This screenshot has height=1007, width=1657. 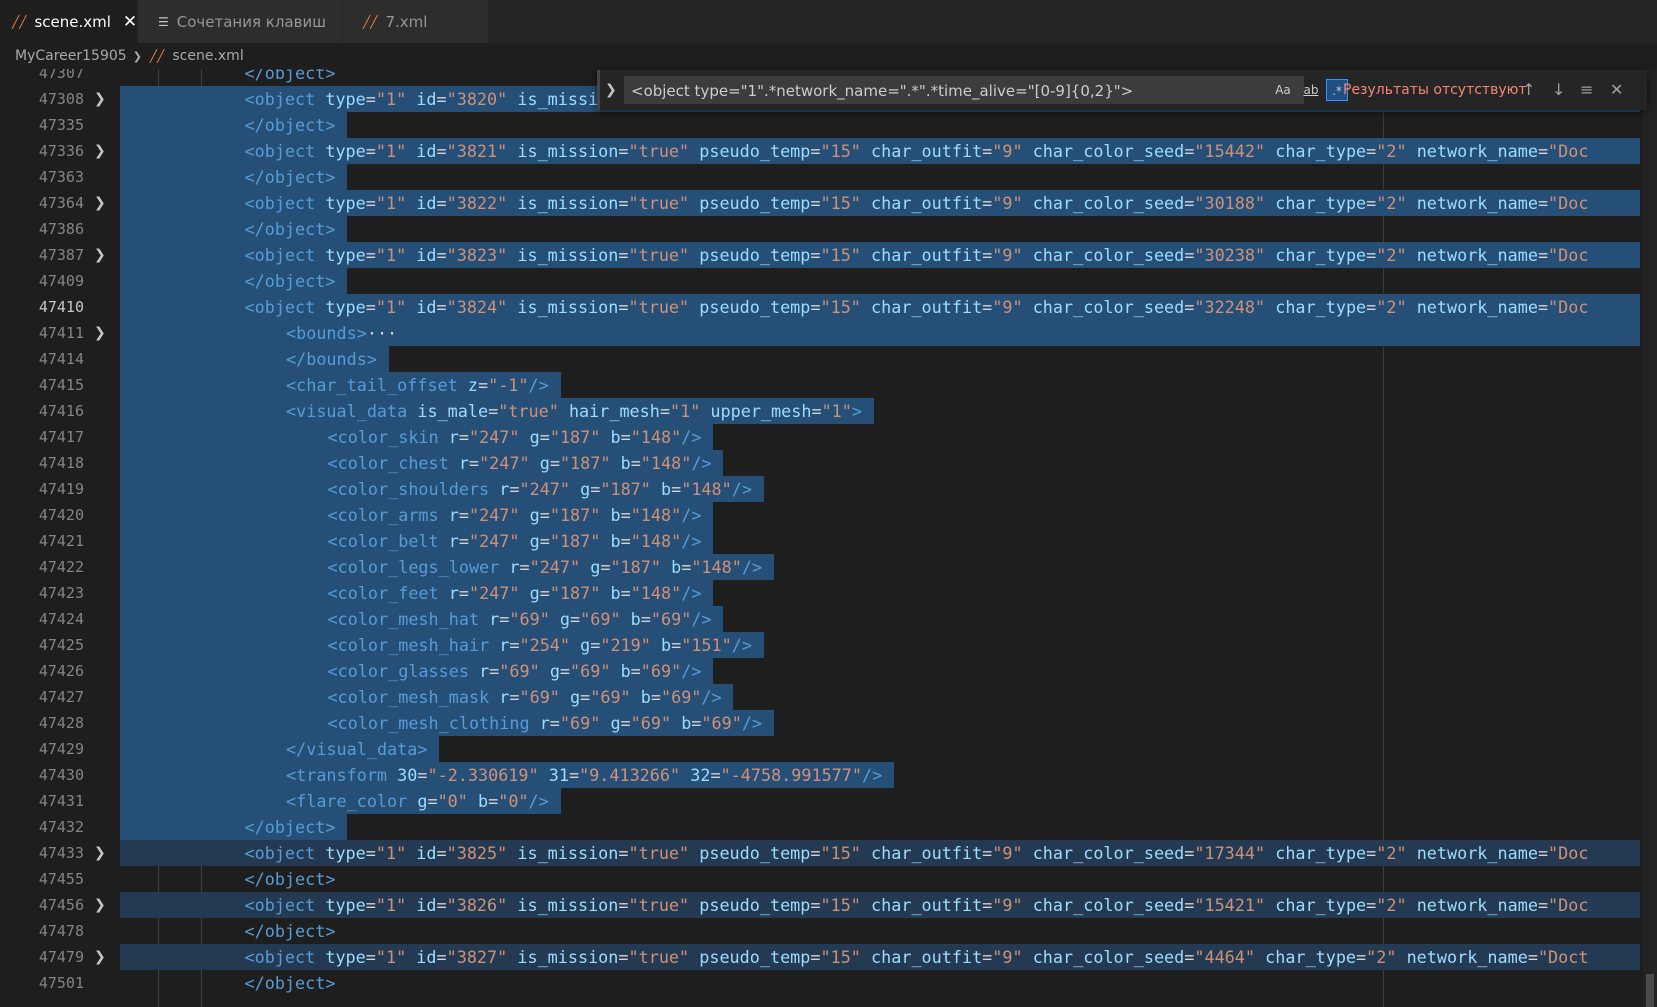 What do you see at coordinates (240, 21) in the screenshot?
I see `tab-keyboard-shortcuts: ☰ Сочетания клавиш` at bounding box center [240, 21].